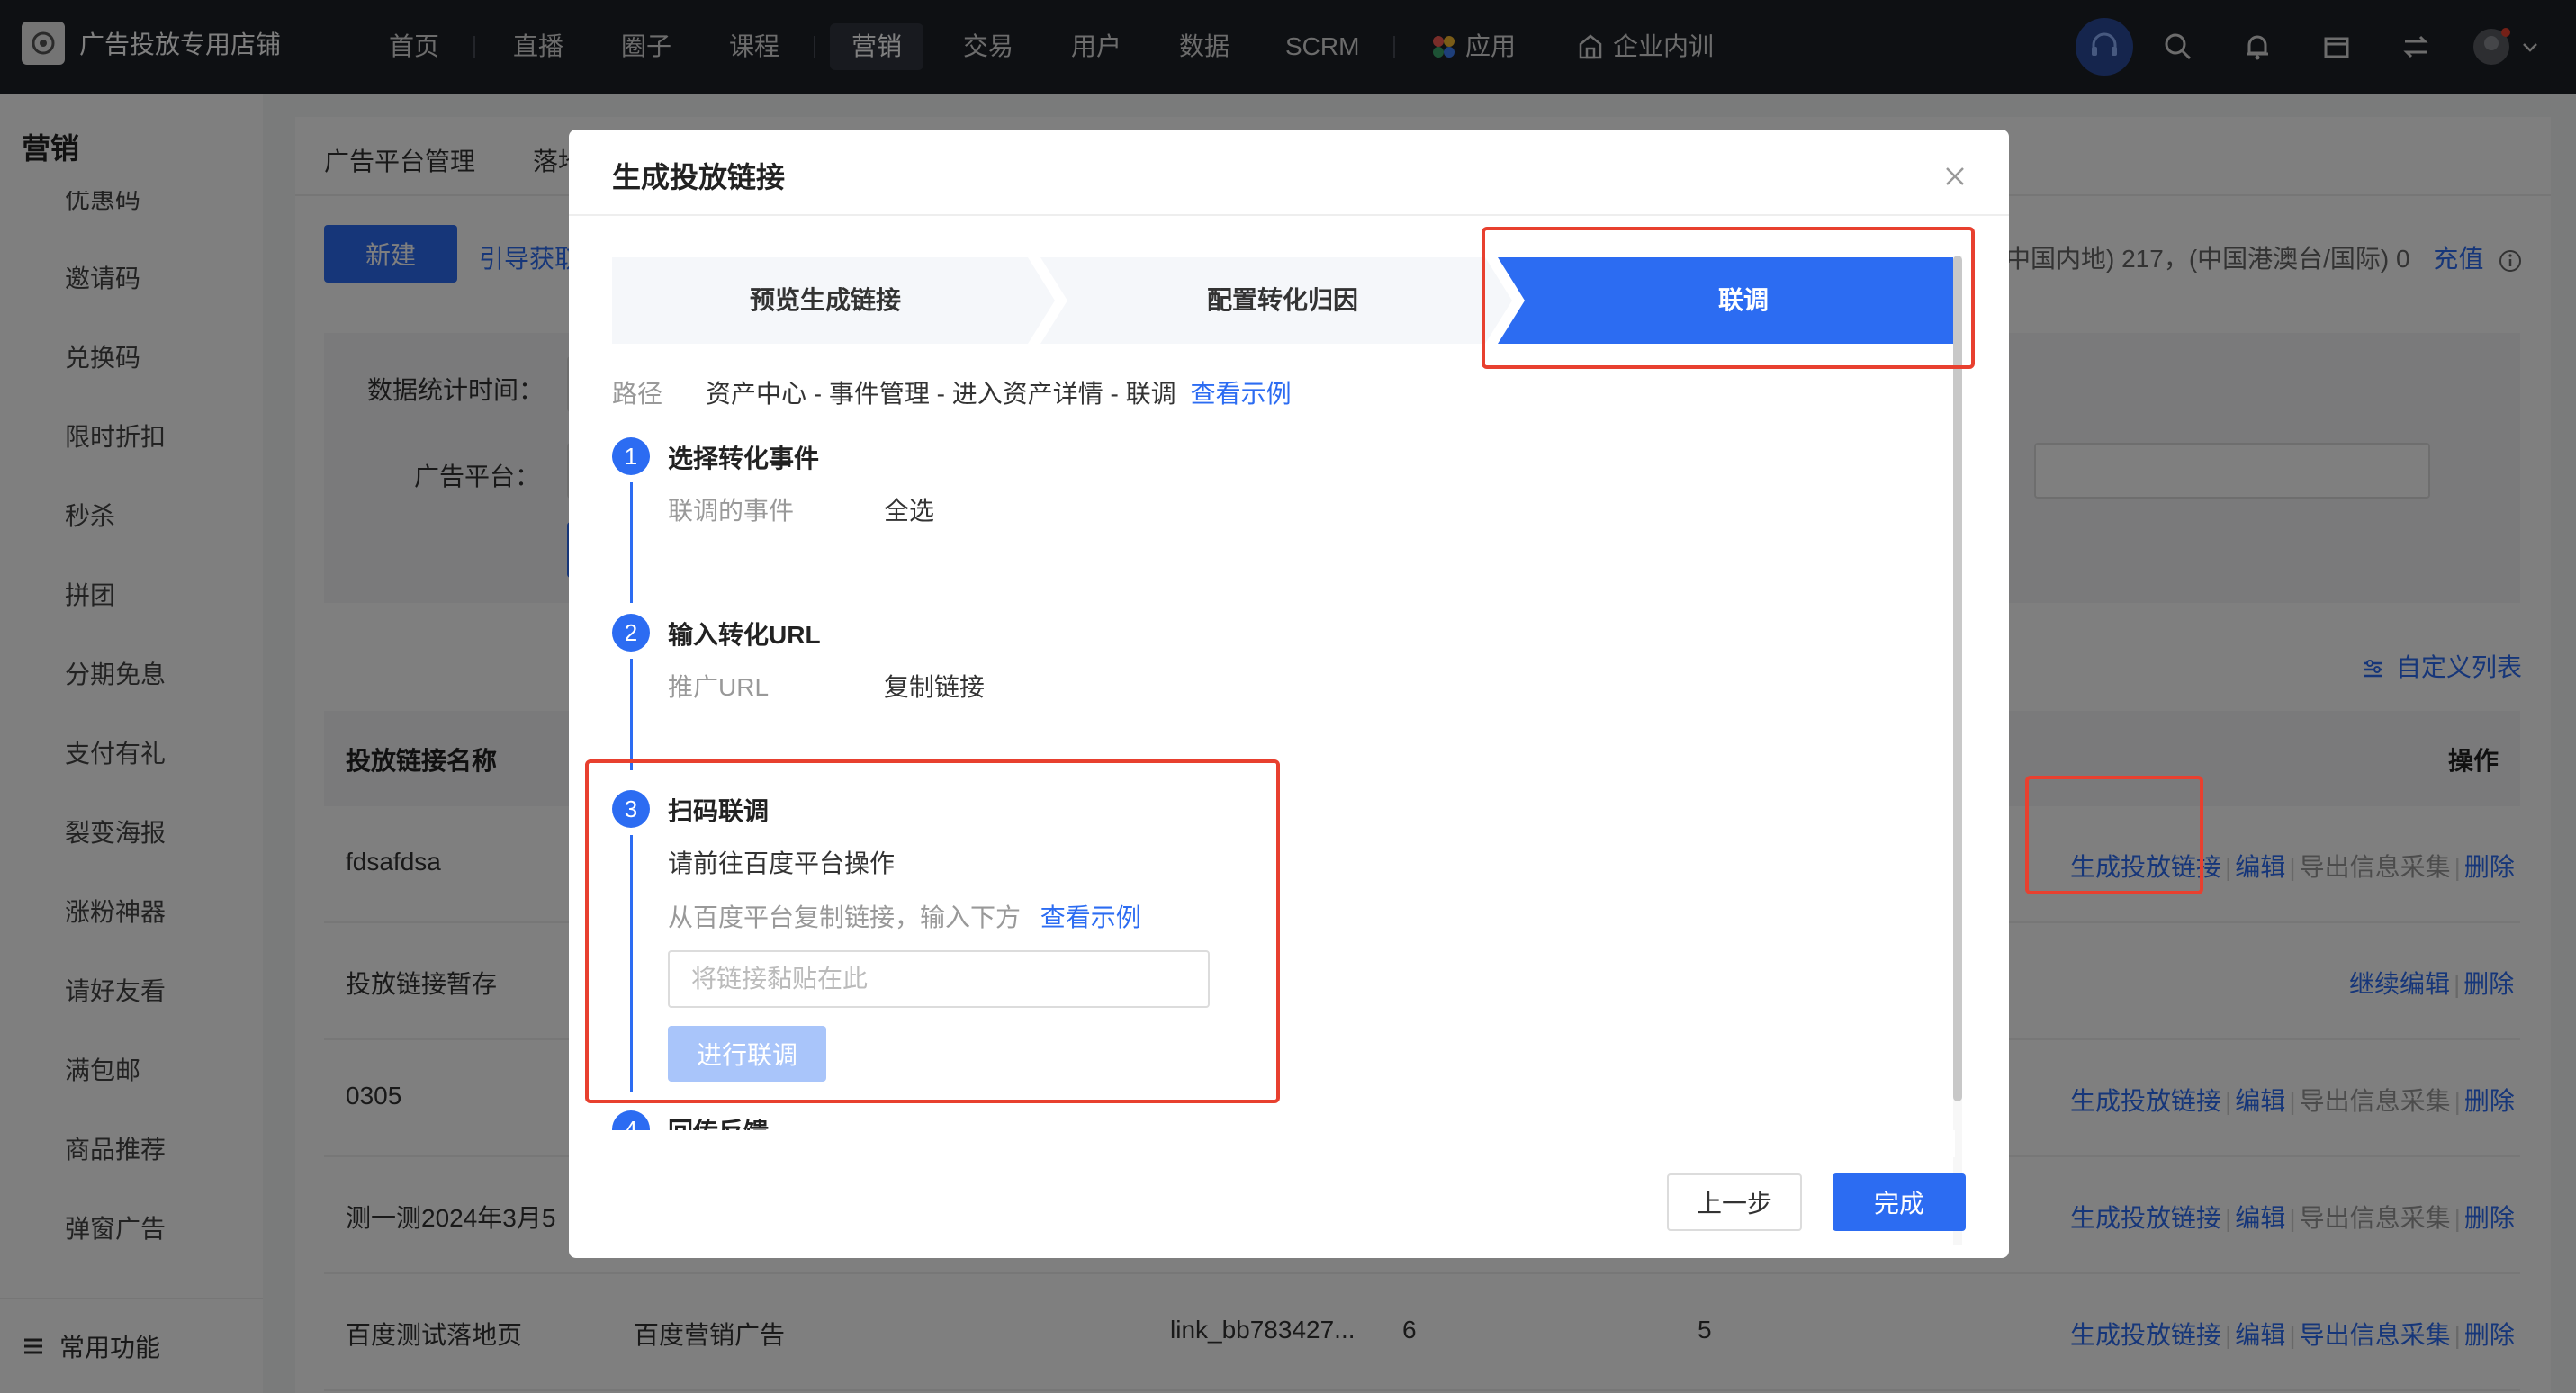 This screenshot has height=1393, width=2576. What do you see at coordinates (731, 511) in the screenshot?
I see `event-label: 联调的事件` at bounding box center [731, 511].